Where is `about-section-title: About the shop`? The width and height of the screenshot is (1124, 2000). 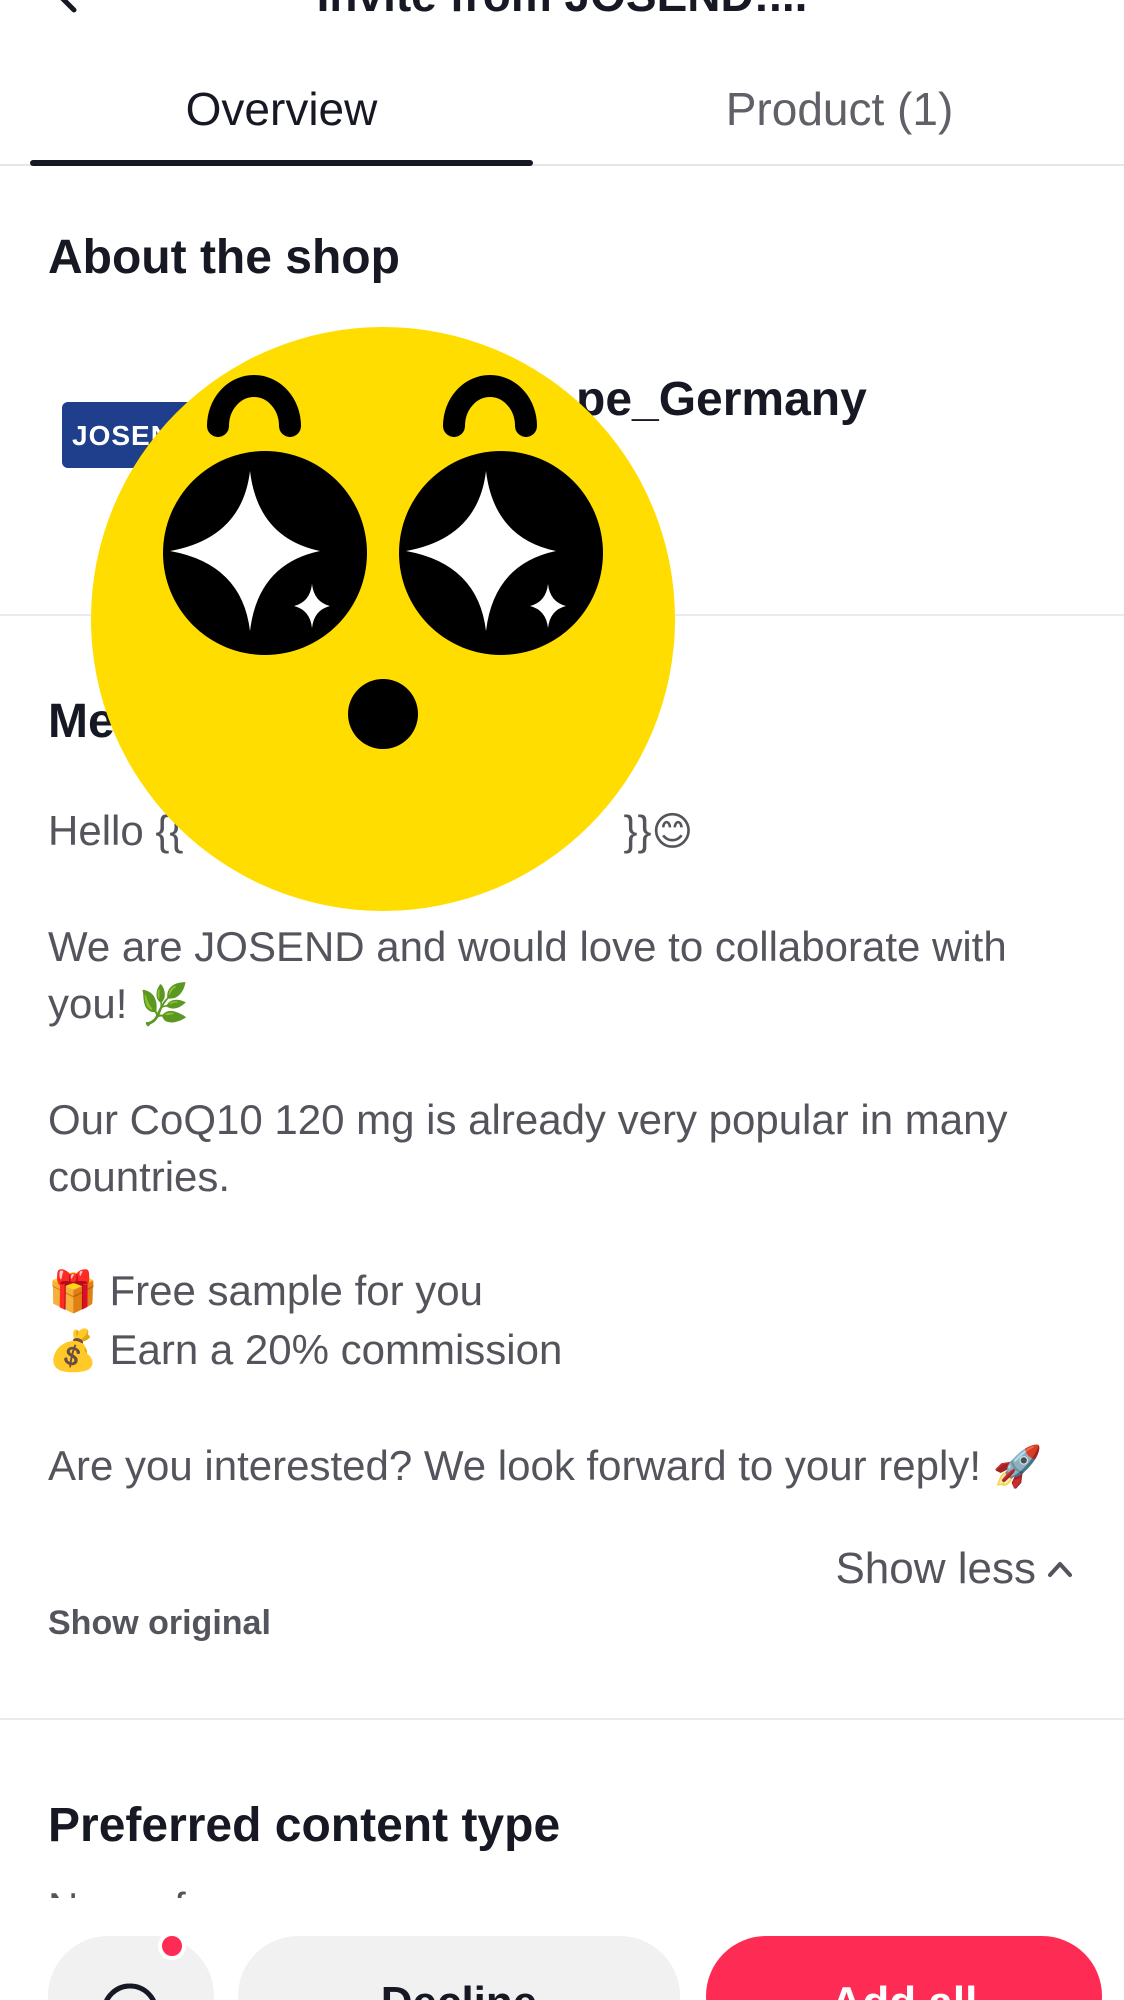 about-section-title: About the shop is located at coordinates (224, 257).